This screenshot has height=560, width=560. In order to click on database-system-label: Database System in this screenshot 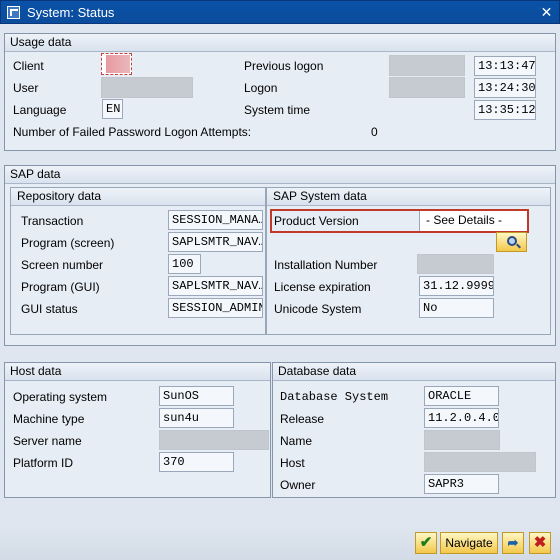, I will do `click(334, 397)`.